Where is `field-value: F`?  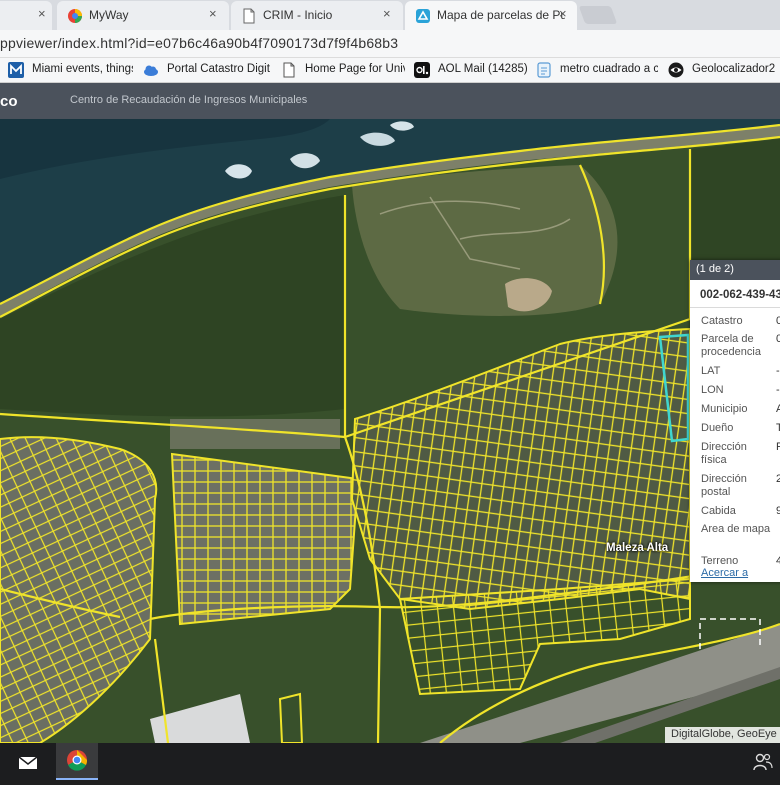 field-value: F is located at coordinates (778, 447).